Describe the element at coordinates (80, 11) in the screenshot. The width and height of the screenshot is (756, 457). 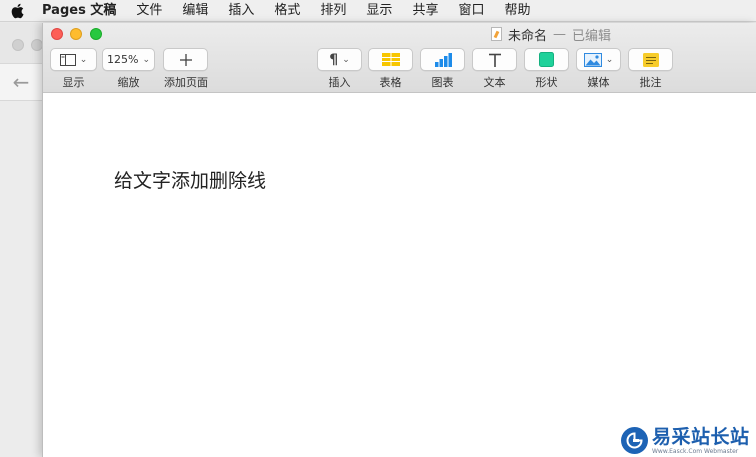
I see `menu-app-name: Pages 文稿` at that location.